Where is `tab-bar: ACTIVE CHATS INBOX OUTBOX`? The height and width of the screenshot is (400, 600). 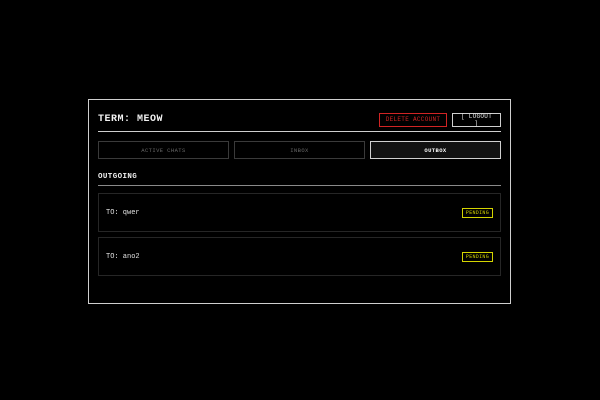 tab-bar: ACTIVE CHATS INBOX OUTBOX is located at coordinates (299, 150).